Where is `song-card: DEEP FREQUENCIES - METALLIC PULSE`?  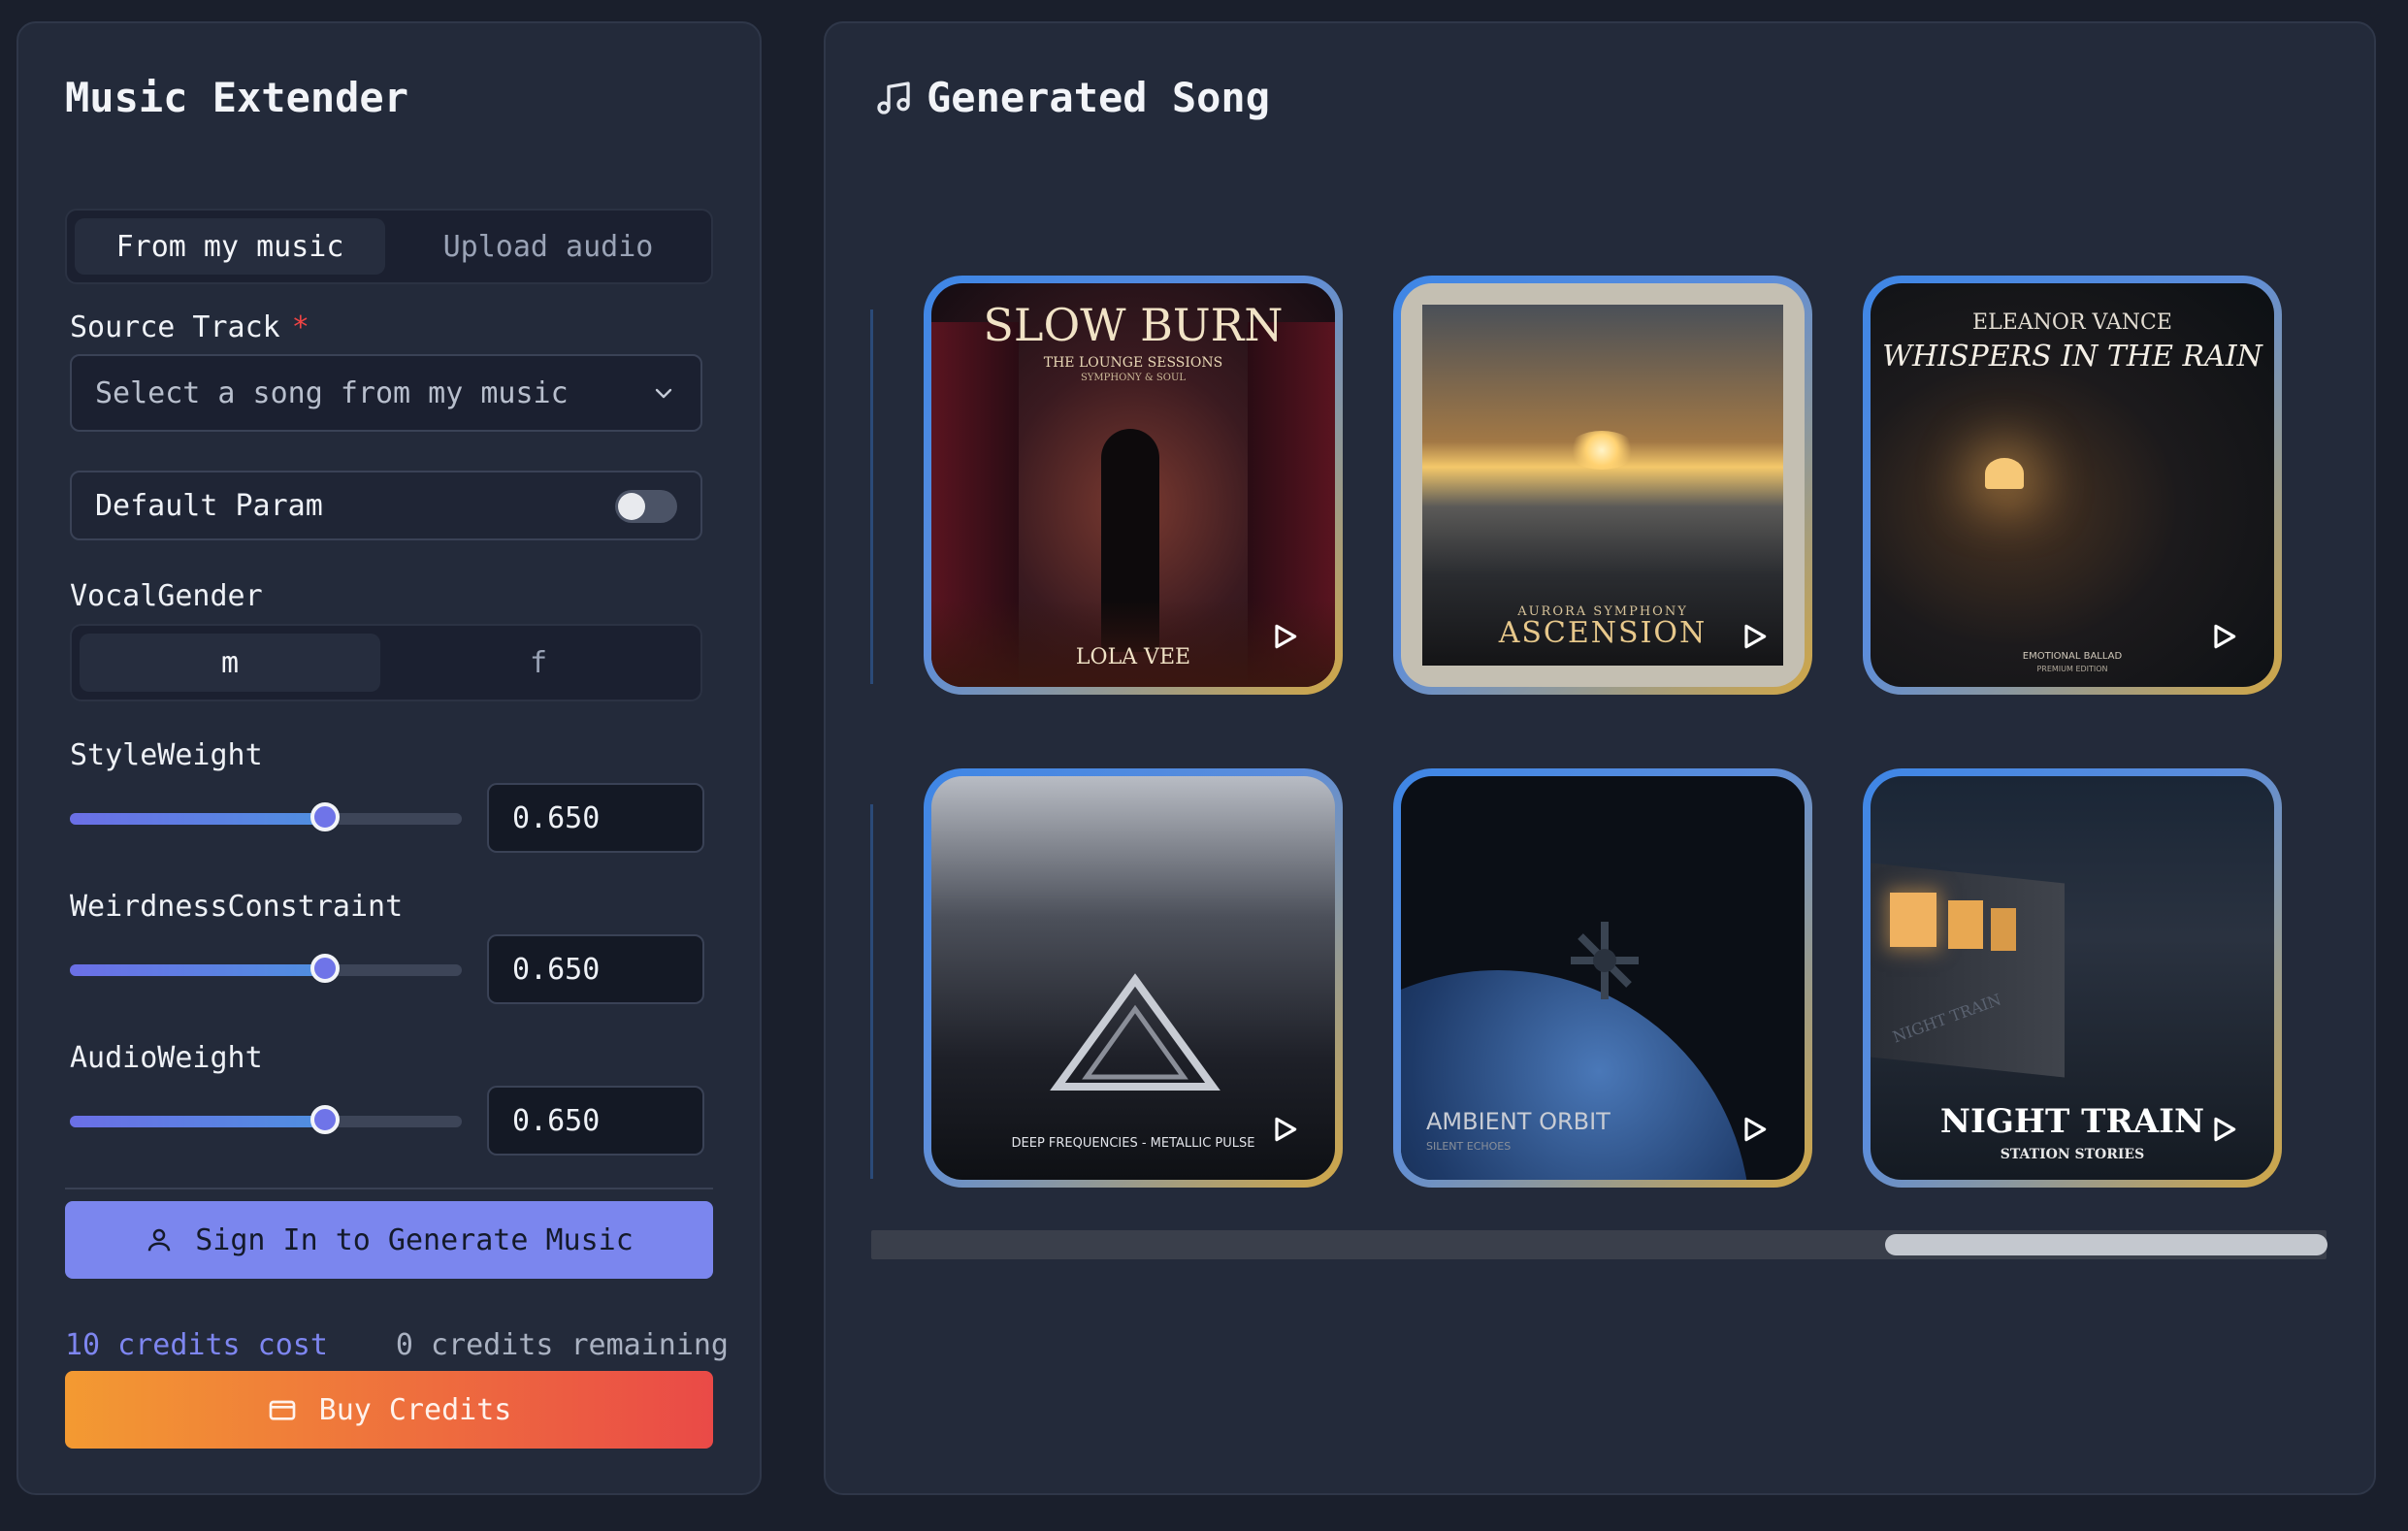 song-card: DEEP FREQUENCIES - METALLIC PULSE is located at coordinates (1133, 978).